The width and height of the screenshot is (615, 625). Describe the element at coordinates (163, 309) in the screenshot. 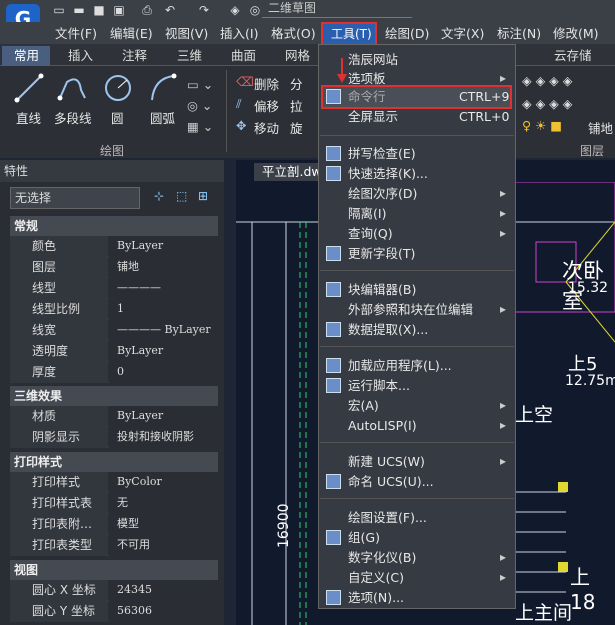

I see `prop-value: 1` at that location.